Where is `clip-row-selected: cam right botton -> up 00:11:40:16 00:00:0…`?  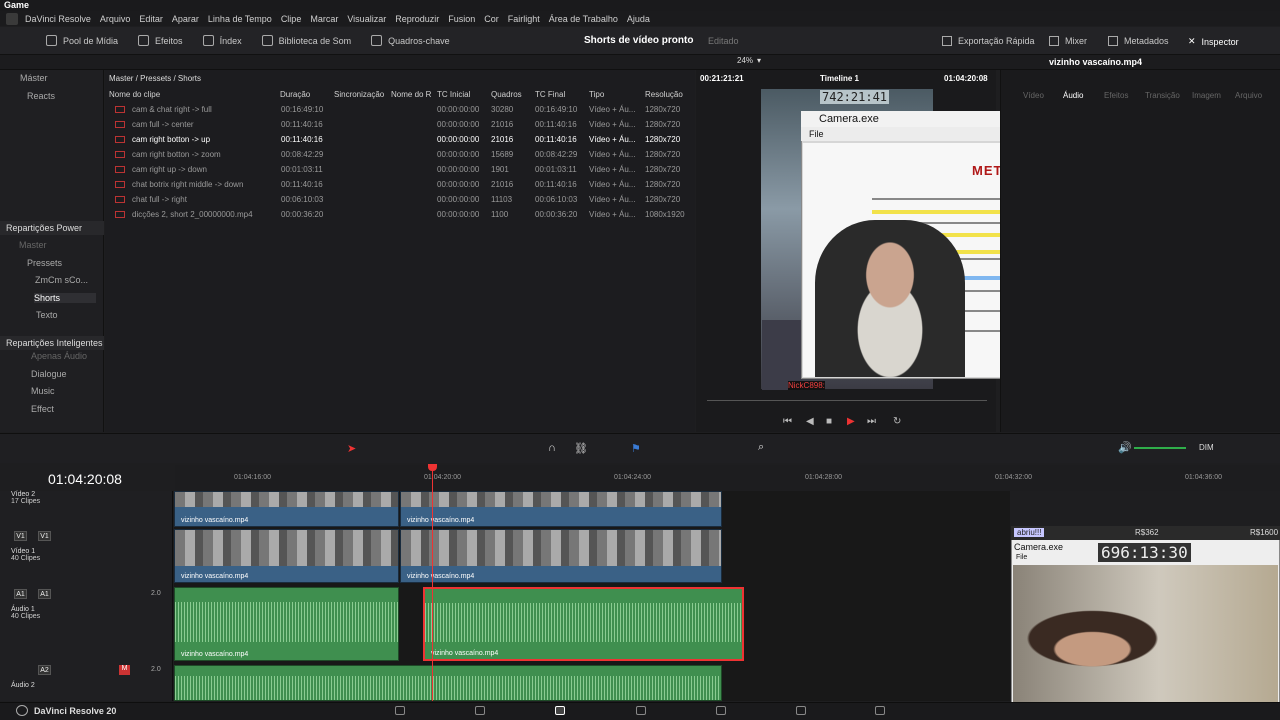 clip-row-selected: cam right botton -> up 00:11:40:16 00:00:0… is located at coordinates (400, 139).